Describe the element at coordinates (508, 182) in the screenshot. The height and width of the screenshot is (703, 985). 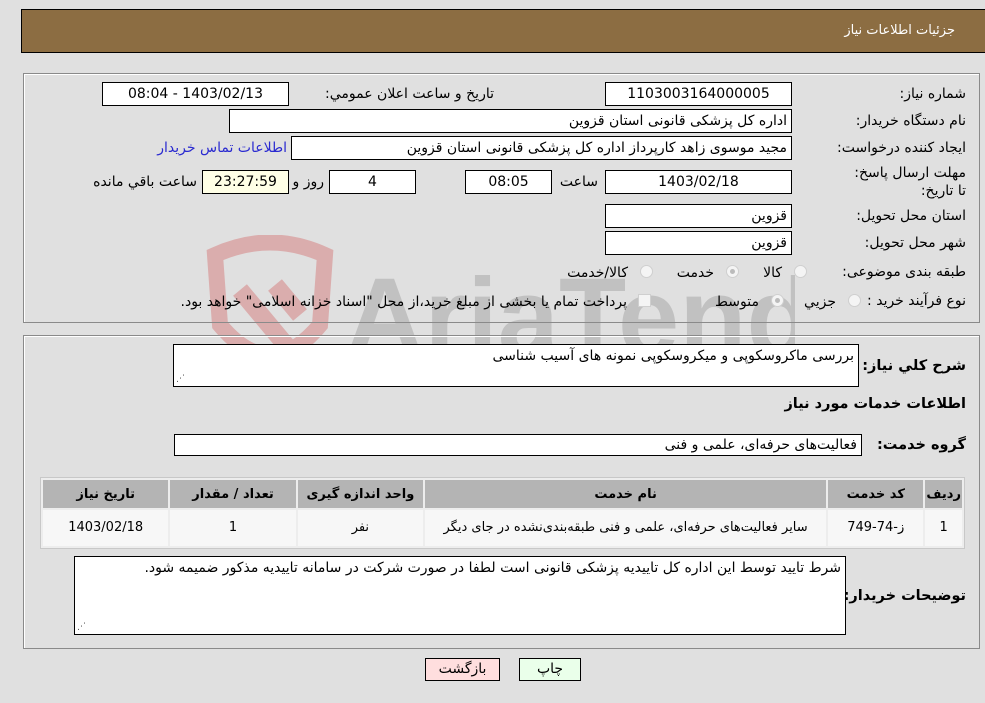
I see `deadline-time-field: 08:05` at that location.